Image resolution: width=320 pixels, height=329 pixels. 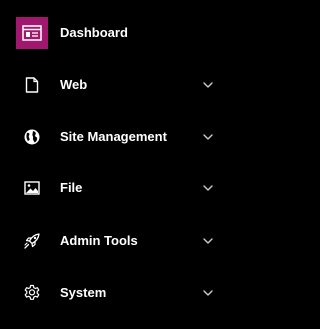 I want to click on sidebar-item-label: Dashboard, so click(x=94, y=32).